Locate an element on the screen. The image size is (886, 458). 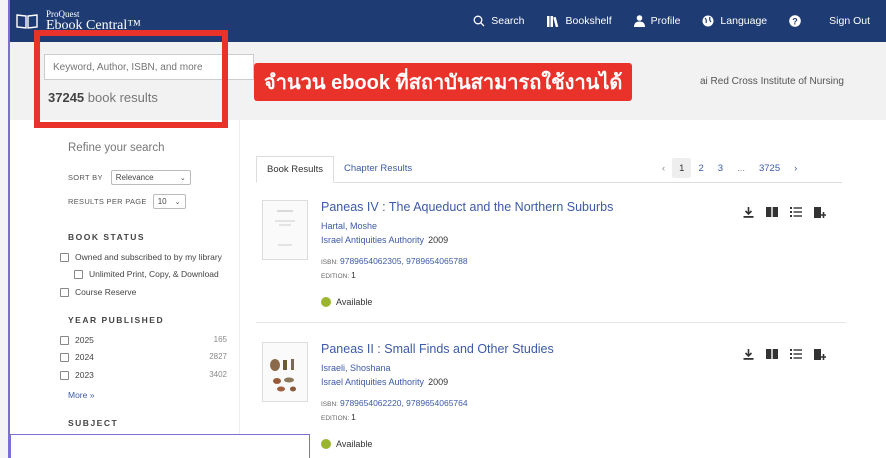
results-per-page-select: 10 ⌄ is located at coordinates (169, 201).